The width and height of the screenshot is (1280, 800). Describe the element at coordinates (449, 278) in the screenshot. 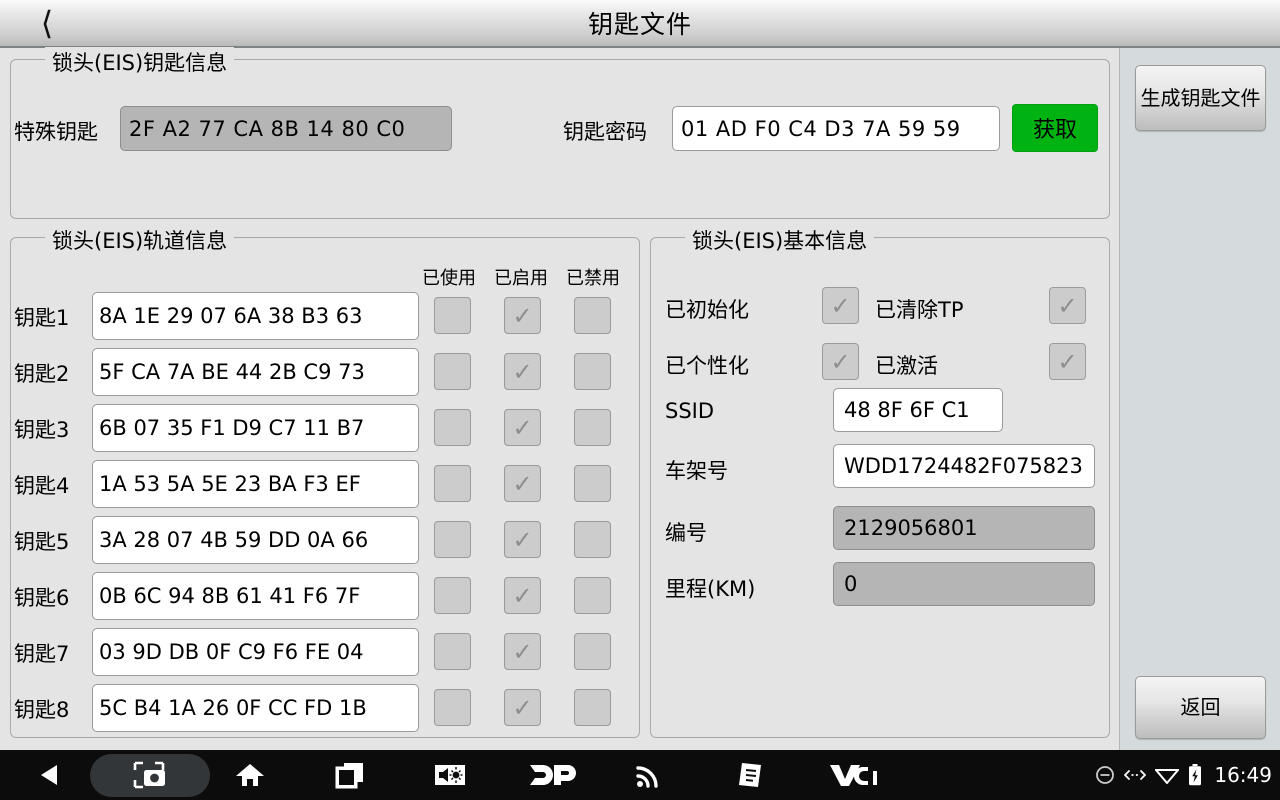

I see `column-header-used: 已使用` at that location.